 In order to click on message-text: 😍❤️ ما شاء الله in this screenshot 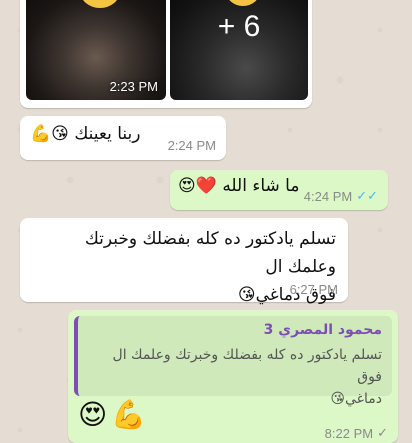, I will do `click(238, 186)`.